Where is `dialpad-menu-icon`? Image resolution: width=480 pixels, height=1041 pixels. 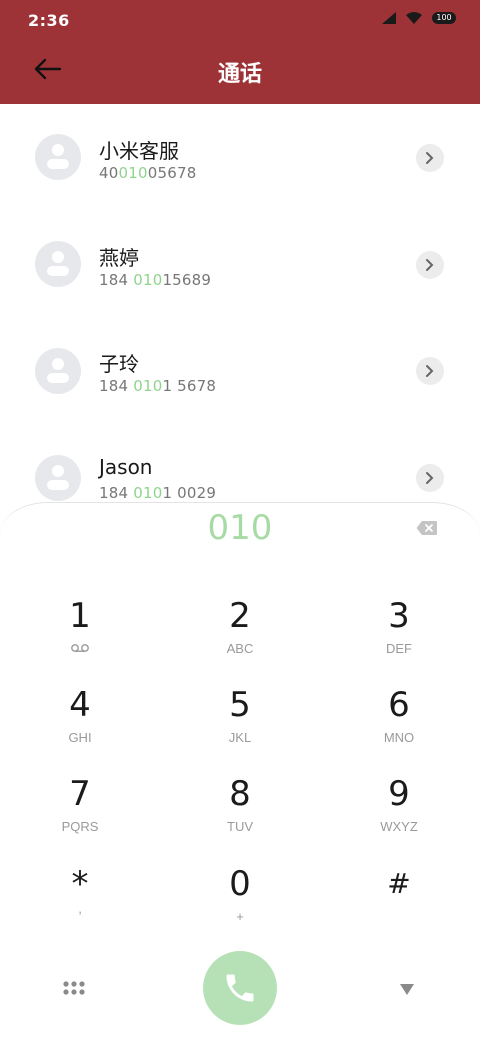
dialpad-menu-icon is located at coordinates (74, 988).